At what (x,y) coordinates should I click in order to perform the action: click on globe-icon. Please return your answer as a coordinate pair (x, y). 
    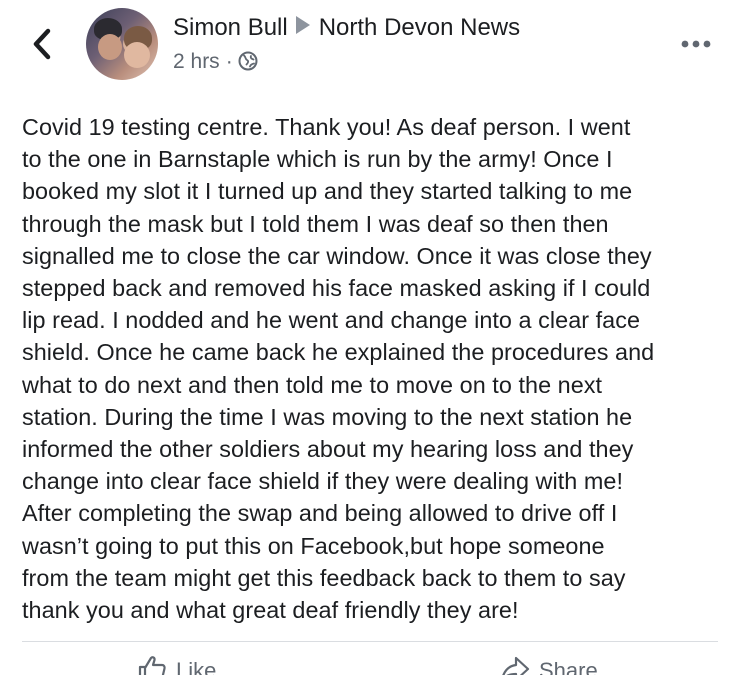
    Looking at the image, I should click on (248, 61).